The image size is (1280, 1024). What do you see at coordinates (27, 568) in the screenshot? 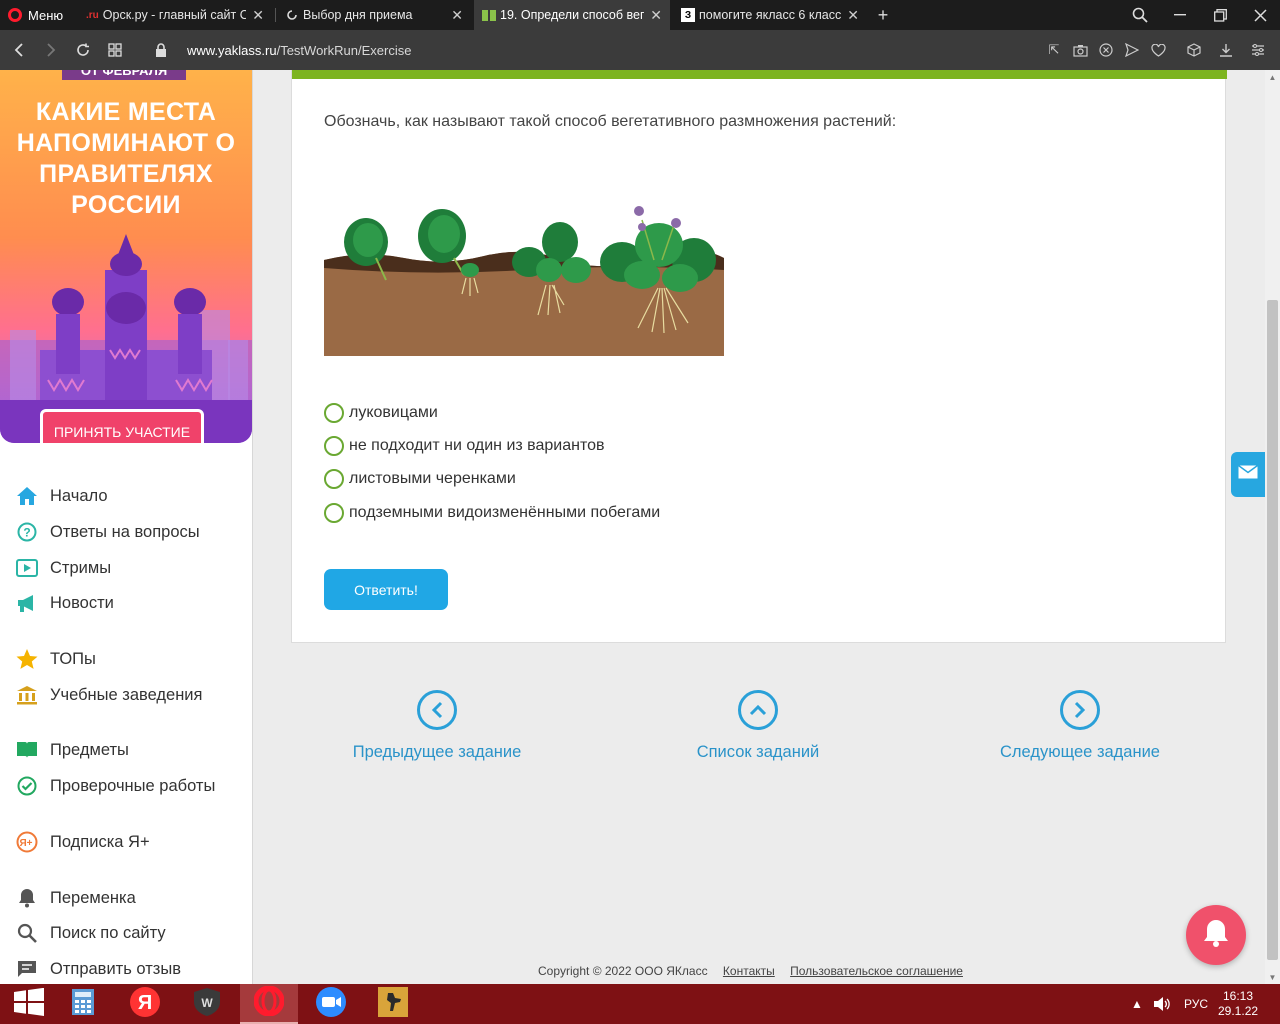
I see `play-icon` at bounding box center [27, 568].